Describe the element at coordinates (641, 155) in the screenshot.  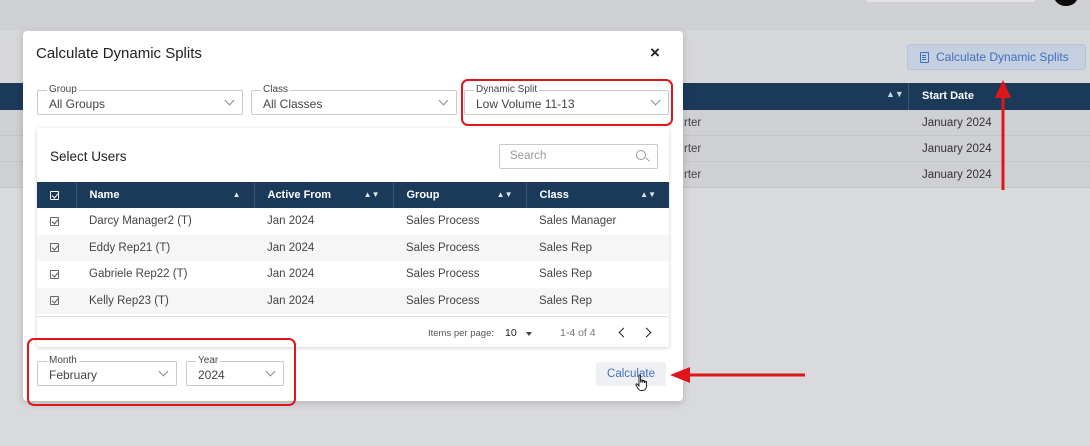
I see `search-icon` at that location.